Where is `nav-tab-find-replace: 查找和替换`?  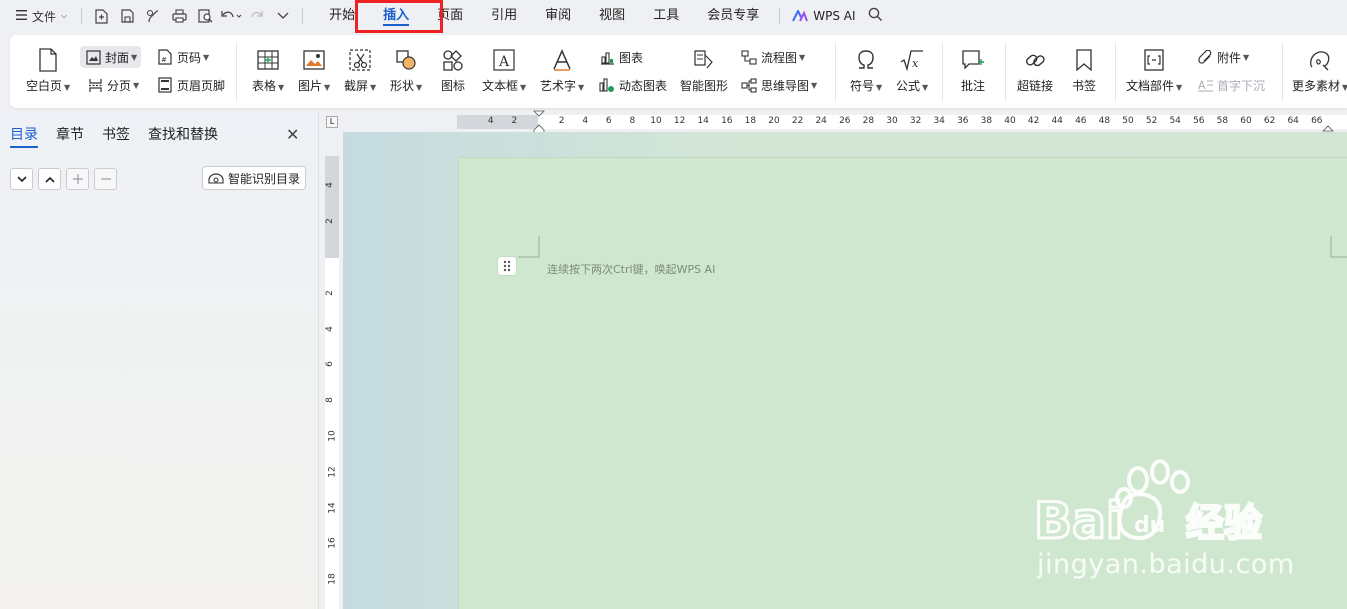 nav-tab-find-replace: 查找和替换 is located at coordinates (183, 134).